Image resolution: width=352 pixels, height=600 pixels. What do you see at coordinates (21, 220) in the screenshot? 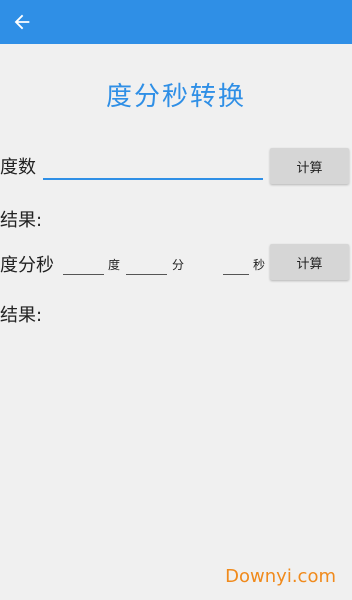
I see `degrees-result-label: 结果:` at bounding box center [21, 220].